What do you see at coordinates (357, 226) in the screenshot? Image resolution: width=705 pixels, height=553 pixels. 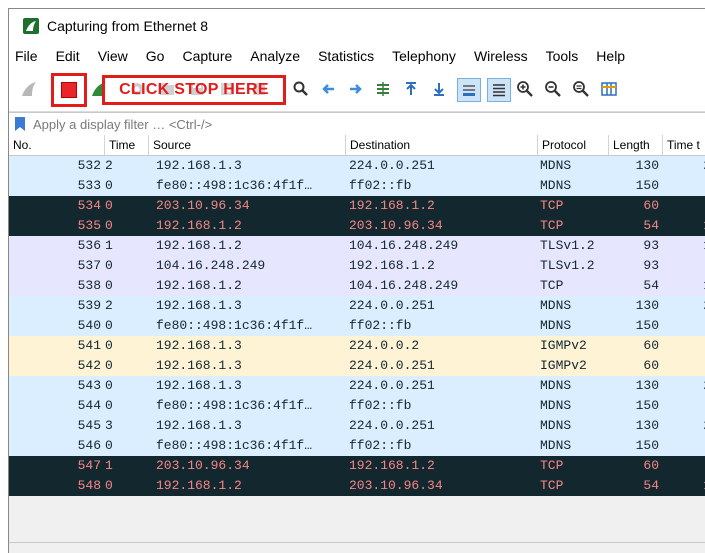 I see `packet-row: 535 0 192.168.1.2 203.10.96.34 TCP 54 1` at bounding box center [357, 226].